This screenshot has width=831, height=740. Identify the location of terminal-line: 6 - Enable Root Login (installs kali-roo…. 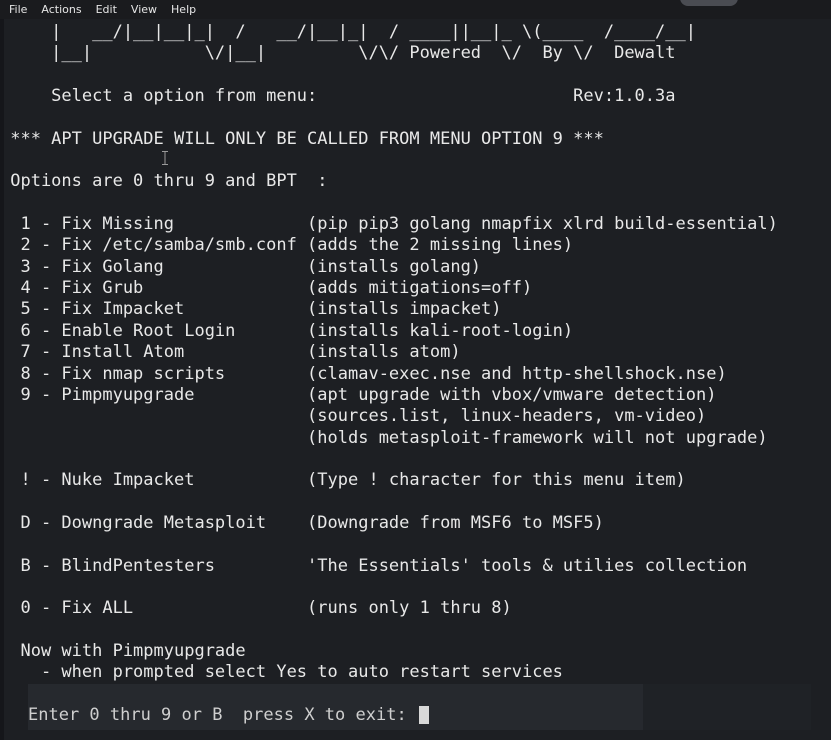
(287, 330).